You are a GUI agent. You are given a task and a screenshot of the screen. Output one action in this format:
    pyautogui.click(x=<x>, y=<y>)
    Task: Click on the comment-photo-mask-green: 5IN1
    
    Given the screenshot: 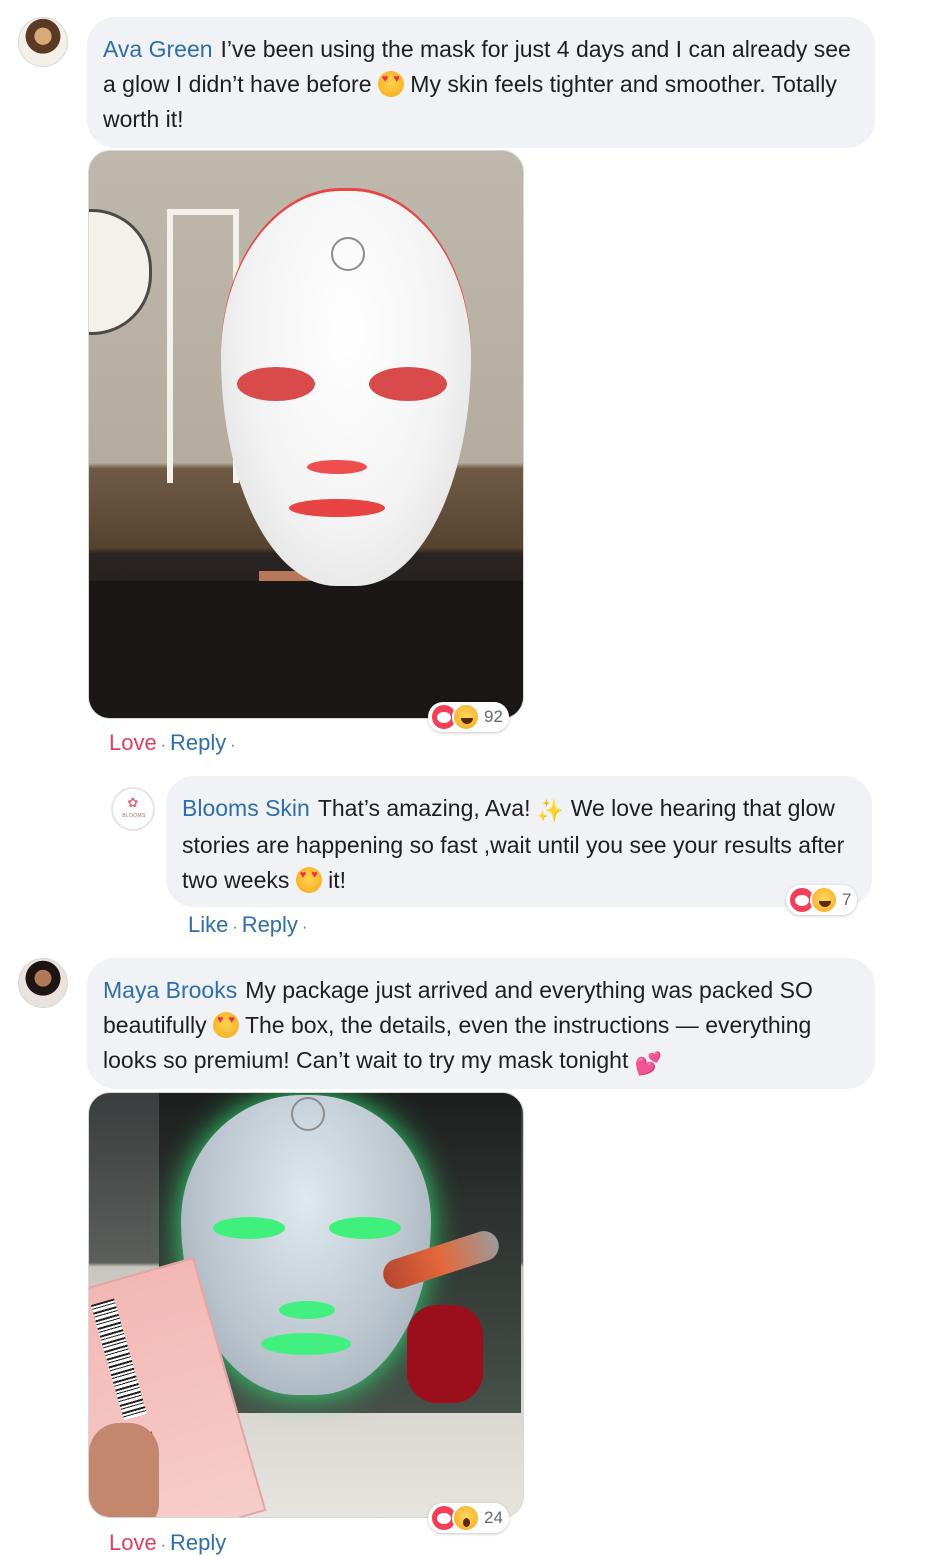 What is the action you would take?
    pyautogui.click(x=306, y=1305)
    